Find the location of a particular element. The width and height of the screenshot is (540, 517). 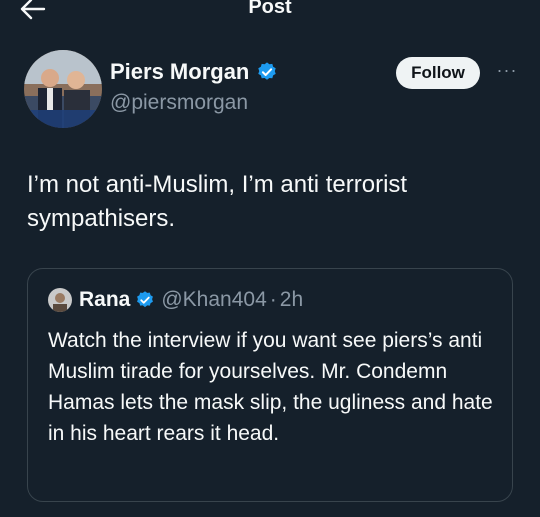

display-name: Piers Morgan is located at coordinates (179, 72).